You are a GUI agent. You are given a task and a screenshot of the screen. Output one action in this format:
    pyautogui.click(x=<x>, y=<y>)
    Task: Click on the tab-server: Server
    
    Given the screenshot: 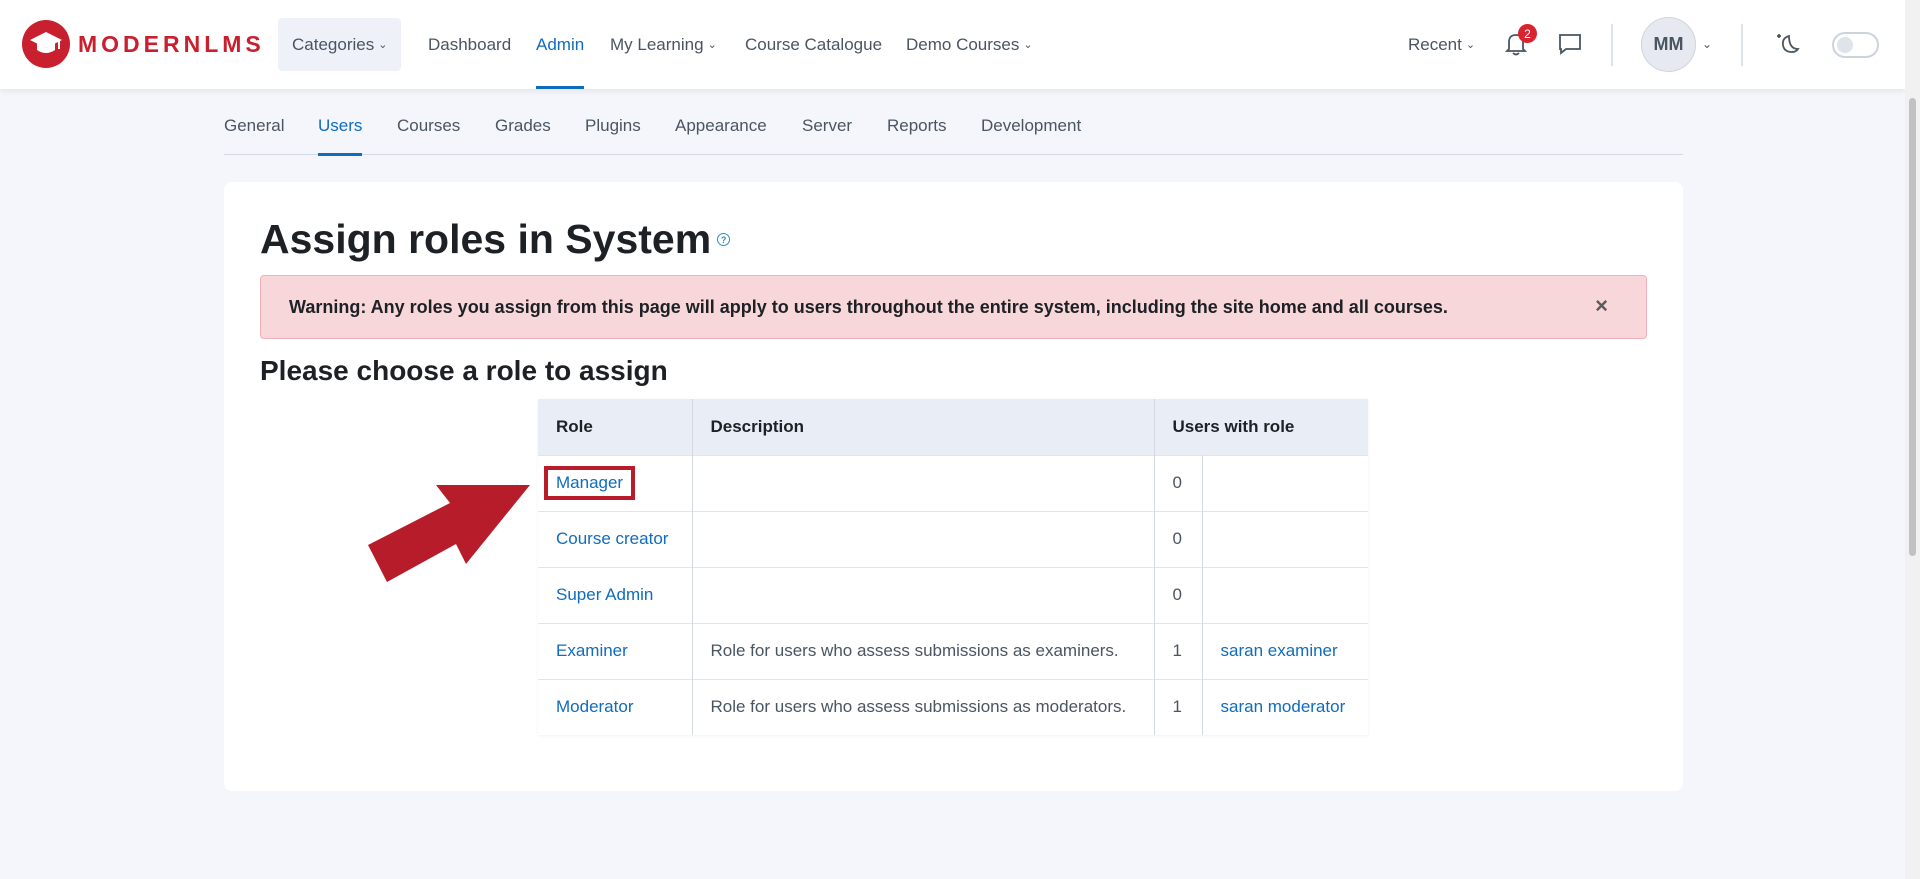 What is the action you would take?
    pyautogui.click(x=827, y=131)
    